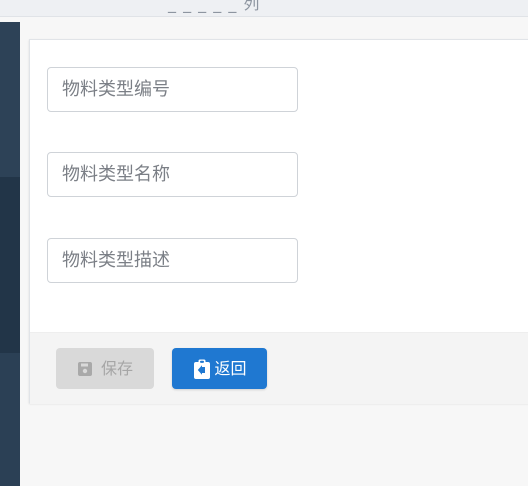 The height and width of the screenshot is (486, 528). What do you see at coordinates (10, 419) in the screenshot?
I see `sidebar-section-lower` at bounding box center [10, 419].